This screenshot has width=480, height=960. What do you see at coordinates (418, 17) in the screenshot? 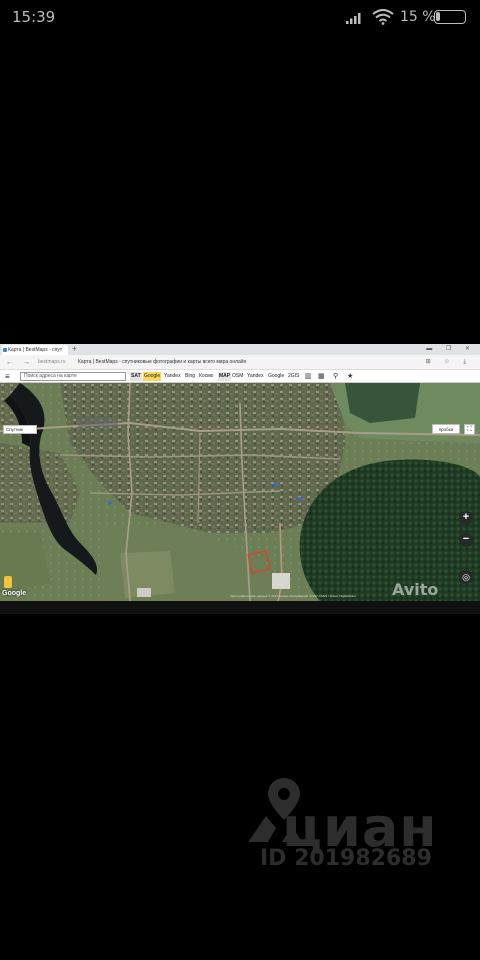
I see `battery-percent: 15 %` at bounding box center [418, 17].